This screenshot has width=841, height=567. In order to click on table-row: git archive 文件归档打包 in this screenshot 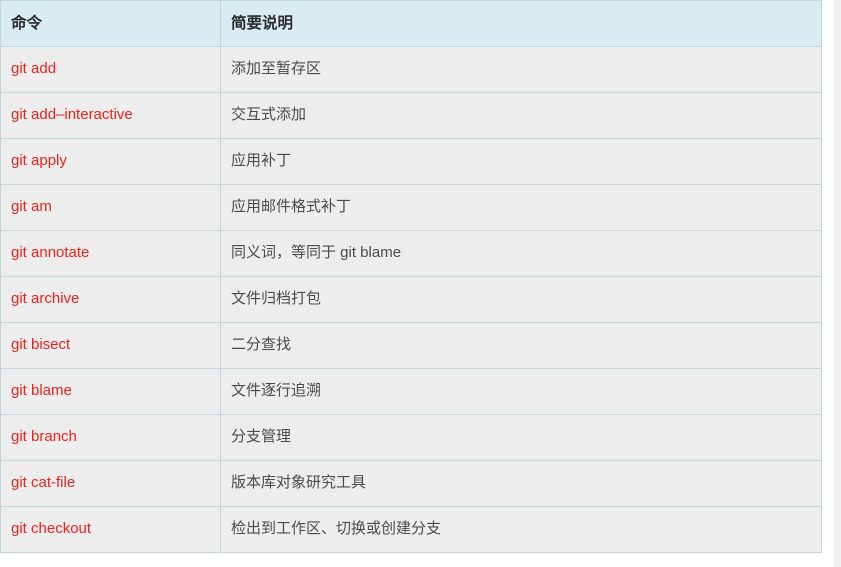, I will do `click(411, 299)`.